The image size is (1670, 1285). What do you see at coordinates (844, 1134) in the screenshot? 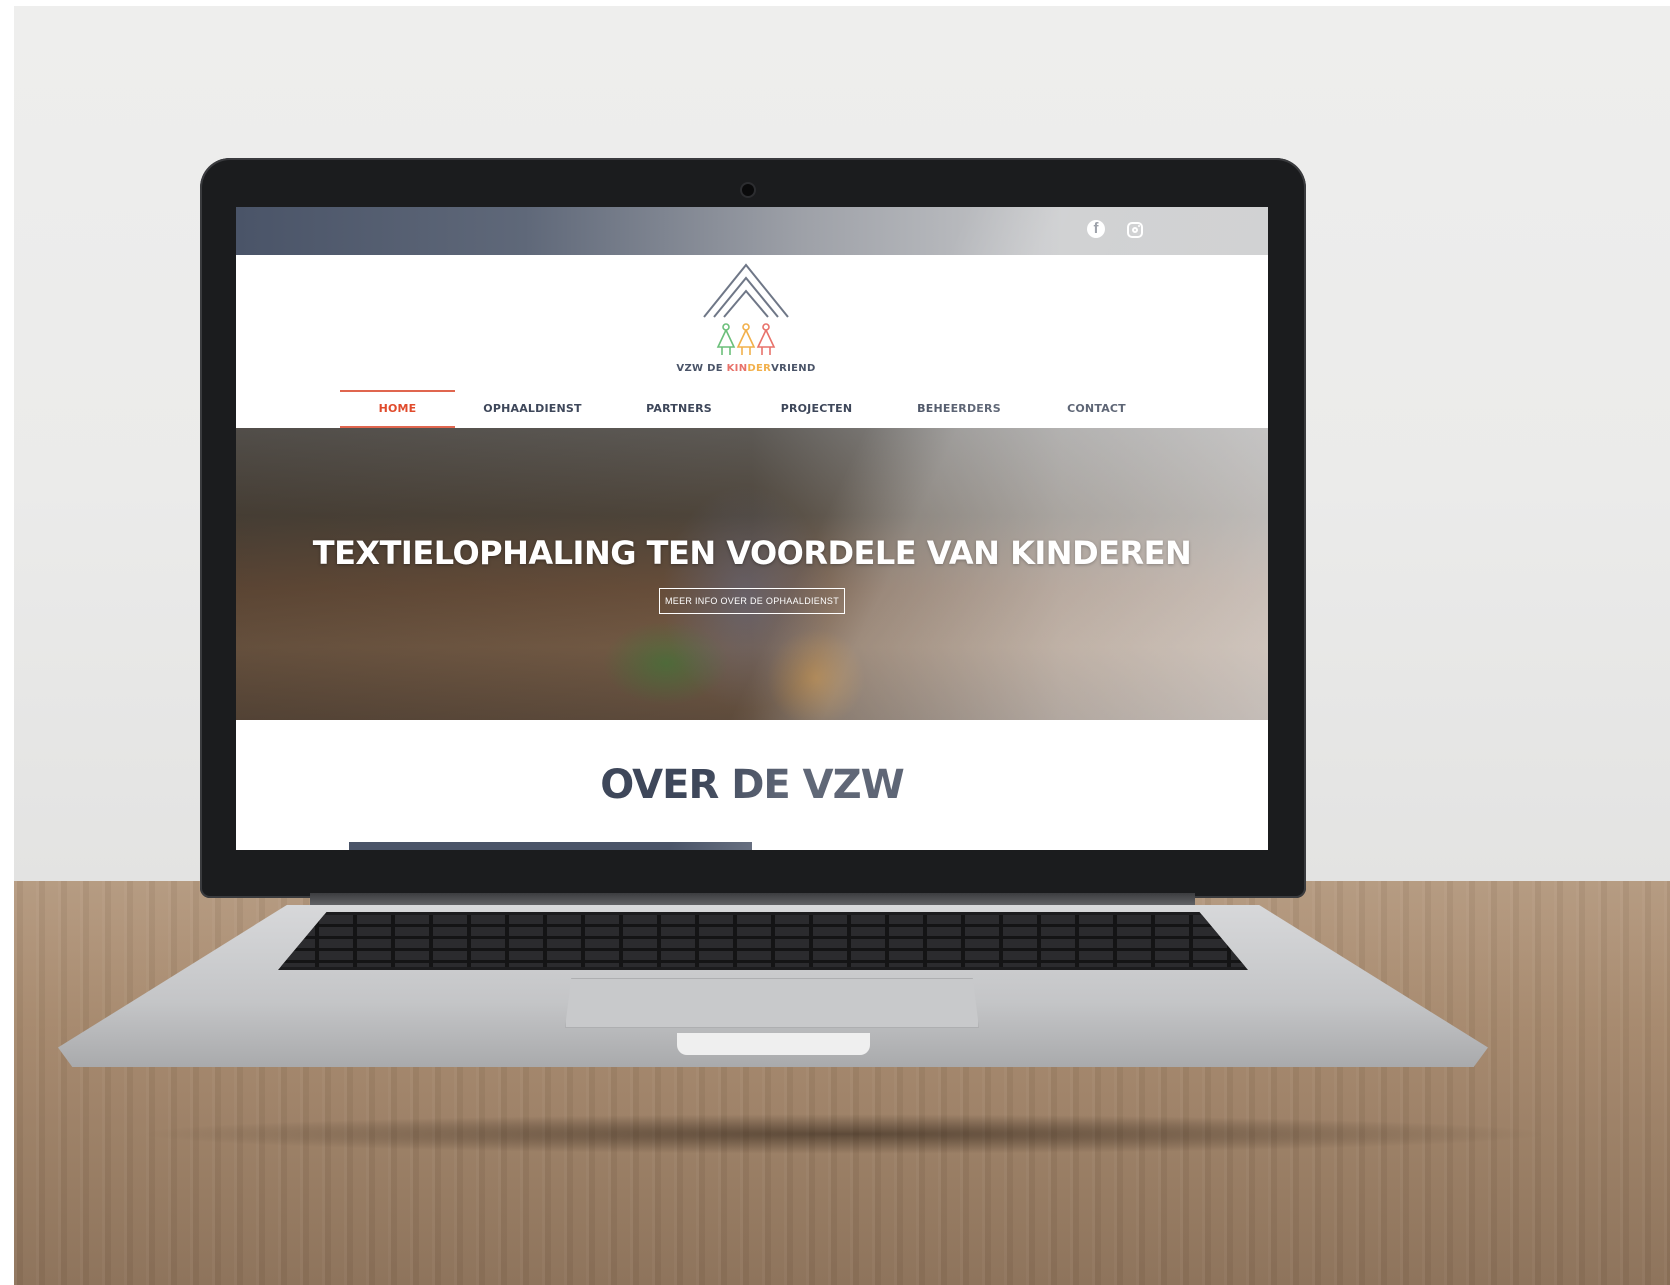
I see `laptop-shadow` at bounding box center [844, 1134].